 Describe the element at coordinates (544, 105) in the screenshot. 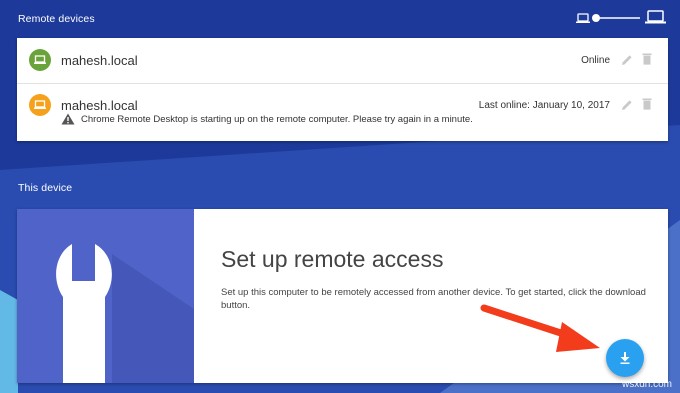

I see `device-status: Last online: January 10, 2017` at that location.